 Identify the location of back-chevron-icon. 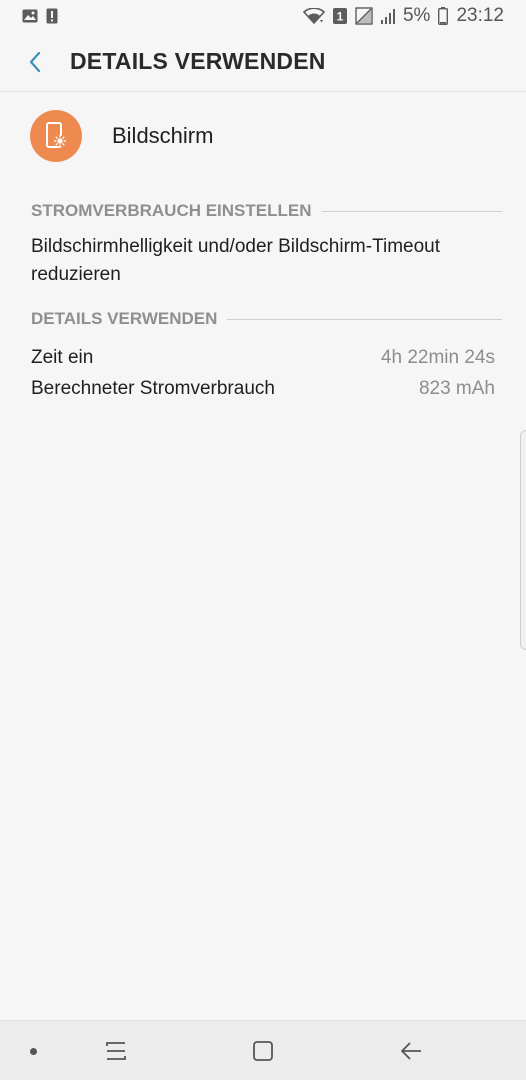
(35, 61).